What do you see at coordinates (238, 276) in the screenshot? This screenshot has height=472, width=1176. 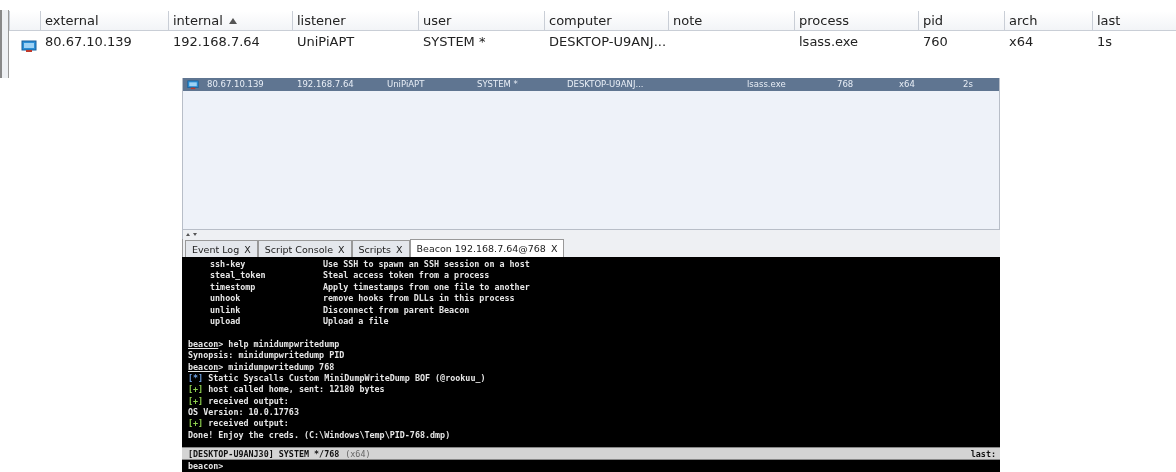 I see `help-command: steal_token` at bounding box center [238, 276].